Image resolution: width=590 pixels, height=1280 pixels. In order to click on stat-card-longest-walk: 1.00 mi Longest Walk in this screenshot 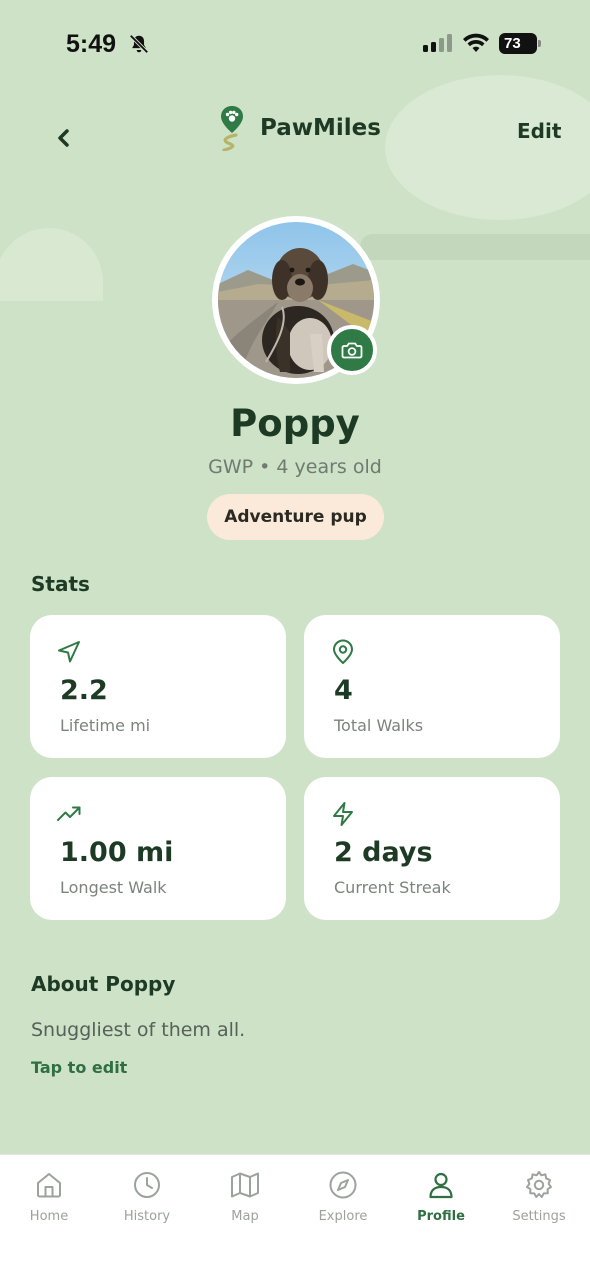, I will do `click(158, 848)`.